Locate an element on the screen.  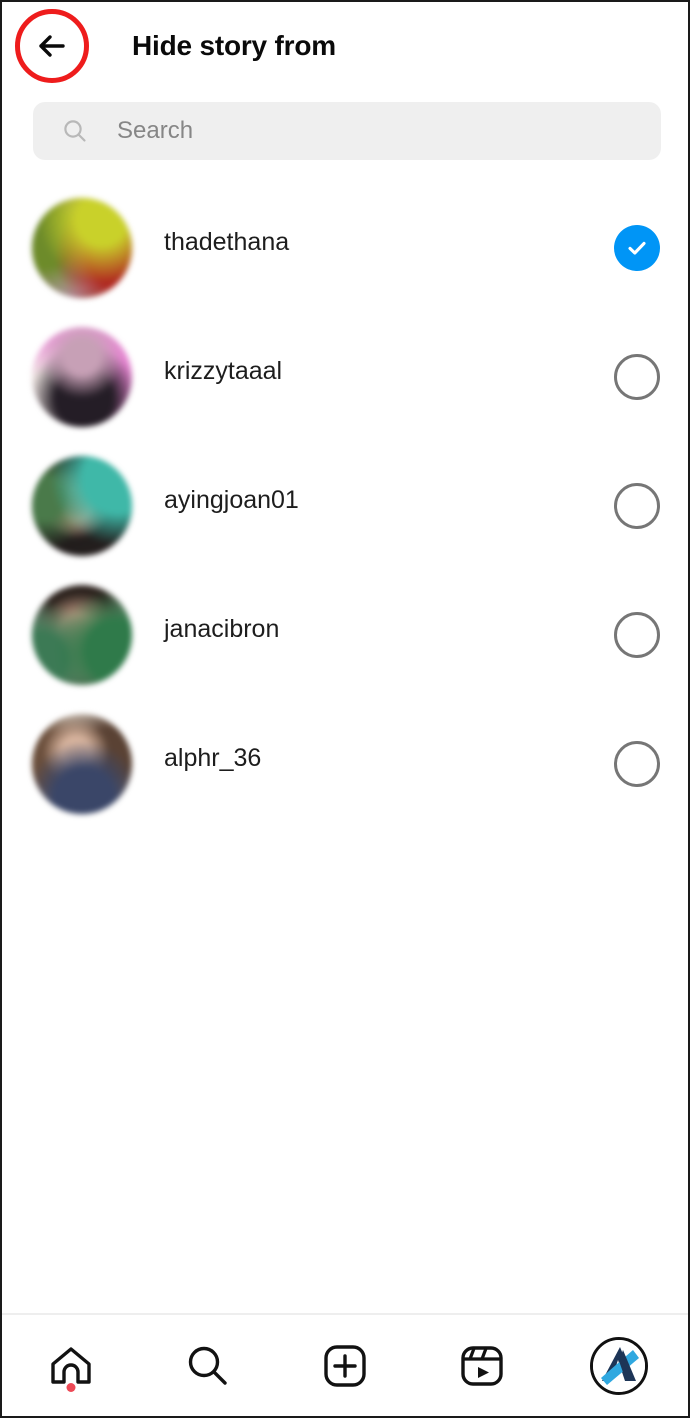
create-plus-icon is located at coordinates (345, 1365).